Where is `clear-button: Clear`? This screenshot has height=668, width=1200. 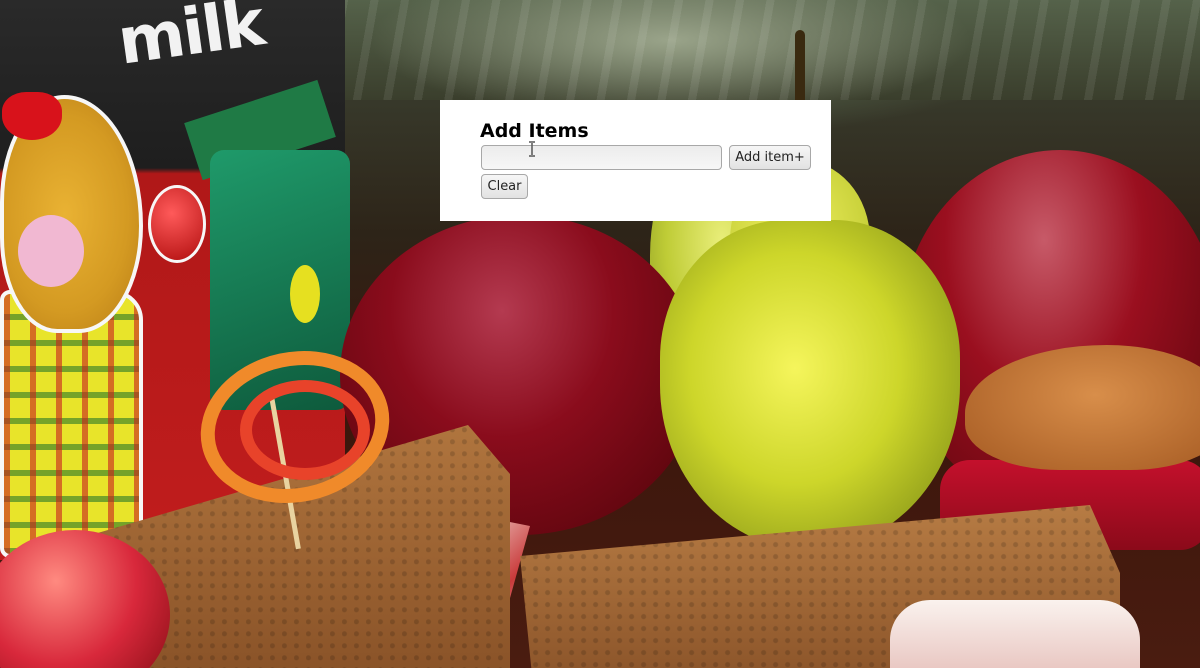 clear-button: Clear is located at coordinates (504, 186).